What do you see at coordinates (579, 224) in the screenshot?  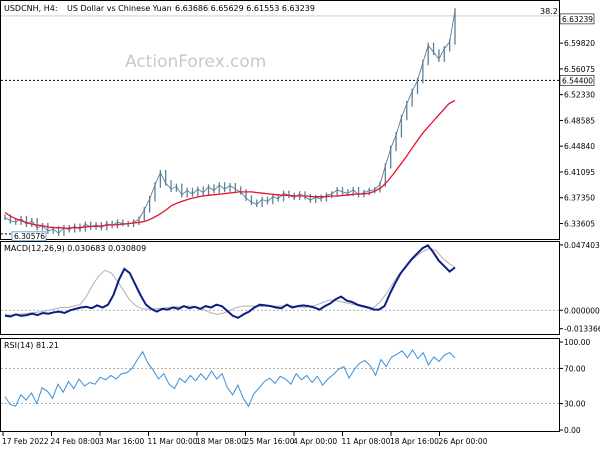 I see `price-y-tick-label: 6.33605` at bounding box center [579, 224].